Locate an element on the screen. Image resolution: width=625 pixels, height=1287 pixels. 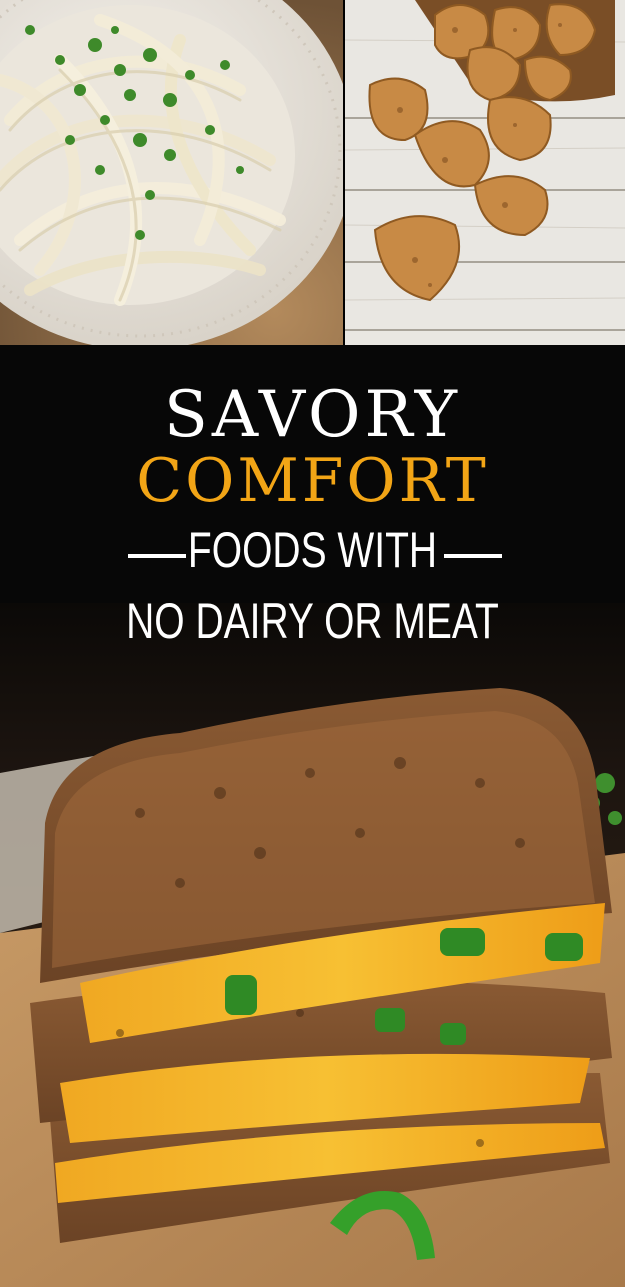
headline-no-dairy-or-meat: NO DAIRY OR MEAT is located at coordinates (312, 626).